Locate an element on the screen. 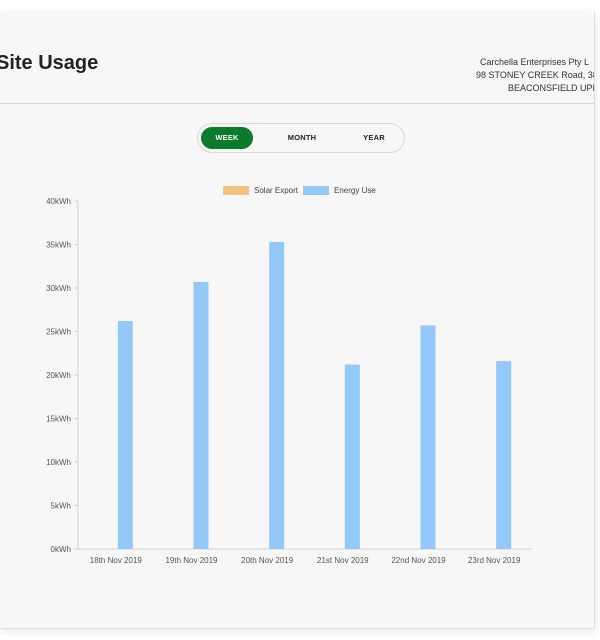 This screenshot has width=600, height=640. y-tick-label: 0kWh is located at coordinates (61, 549).